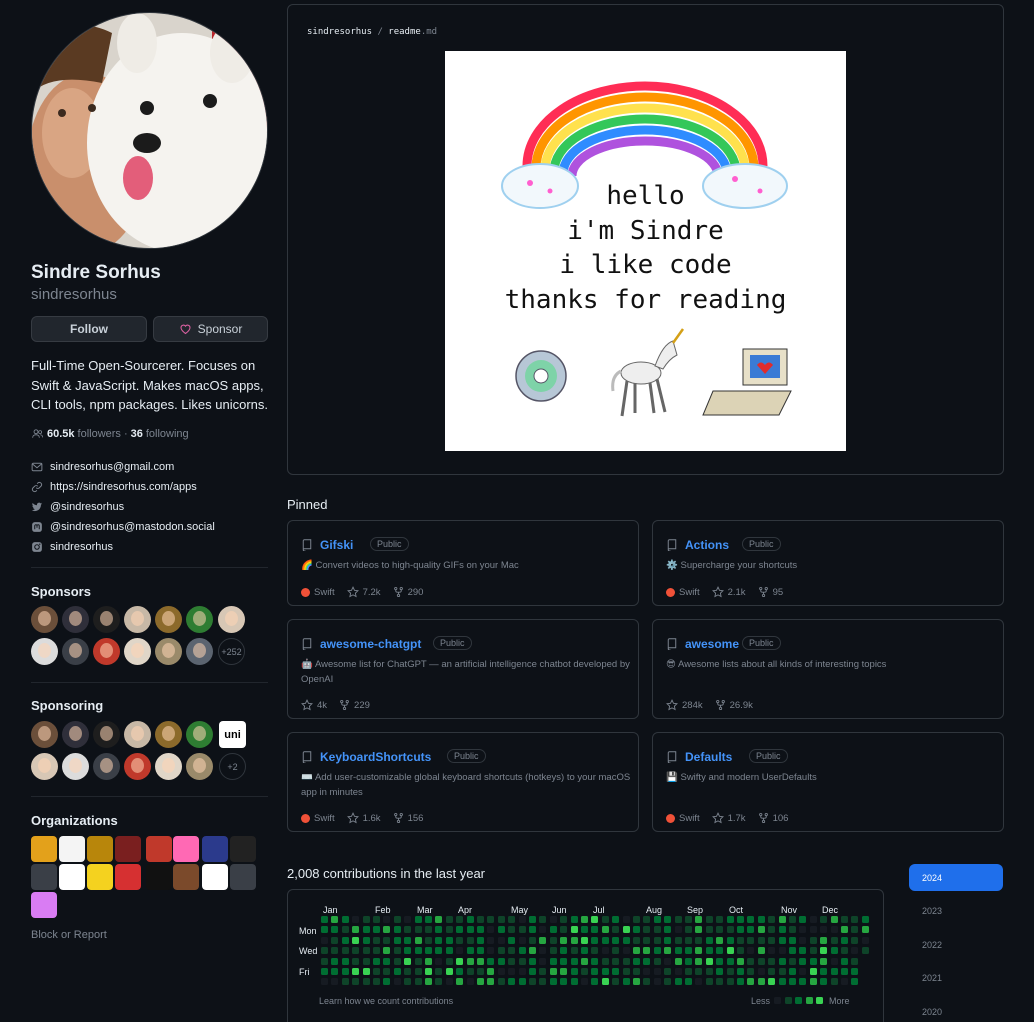  What do you see at coordinates (81, 547) in the screenshot?
I see `instagram-text: sindresorhus` at bounding box center [81, 547].